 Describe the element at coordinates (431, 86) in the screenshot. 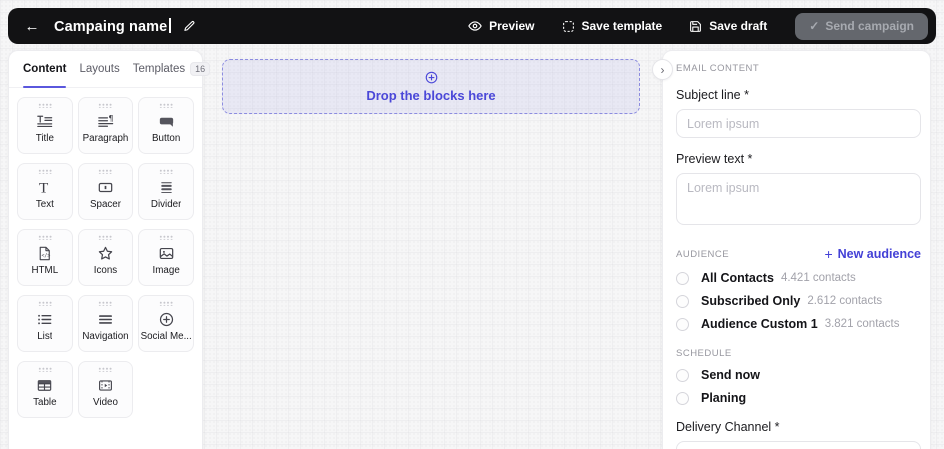

I see `dropzone: Drop the blocks here` at that location.